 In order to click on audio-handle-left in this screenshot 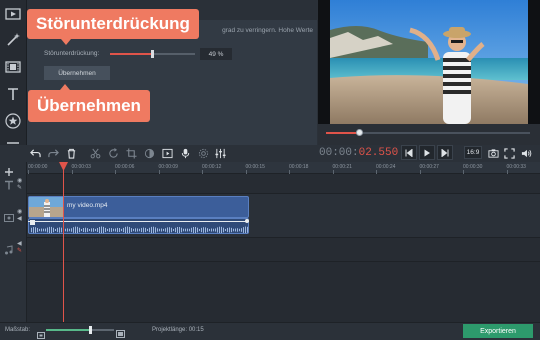, I will do `click(32, 222)`.